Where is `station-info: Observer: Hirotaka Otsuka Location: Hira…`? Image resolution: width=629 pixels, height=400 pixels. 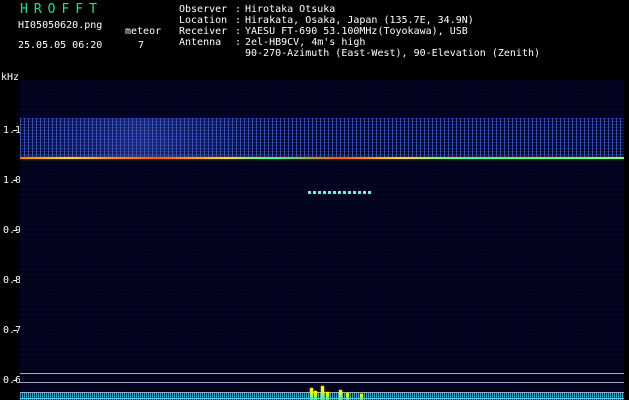 station-info: Observer: Hirotaka Otsuka Location: Hira… is located at coordinates (389, 31).